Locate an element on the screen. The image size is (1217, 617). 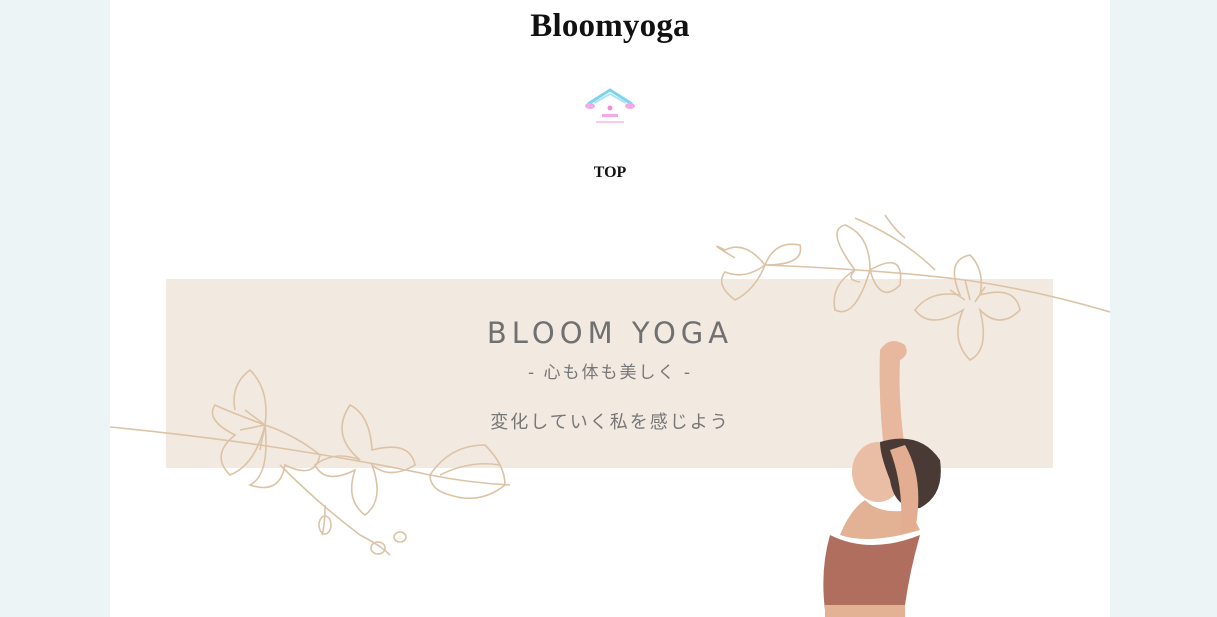
nav-top-link: TOP is located at coordinates (610, 173).